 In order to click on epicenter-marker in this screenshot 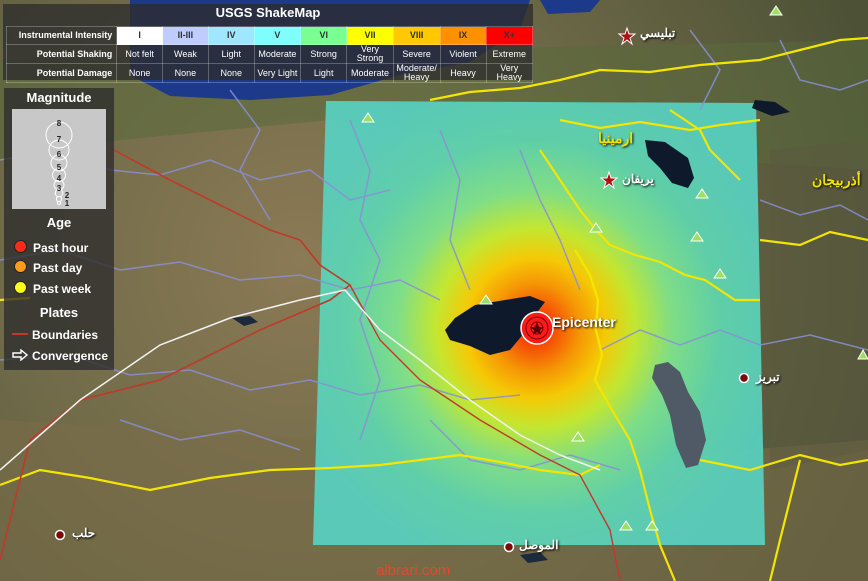, I will do `click(537, 328)`.